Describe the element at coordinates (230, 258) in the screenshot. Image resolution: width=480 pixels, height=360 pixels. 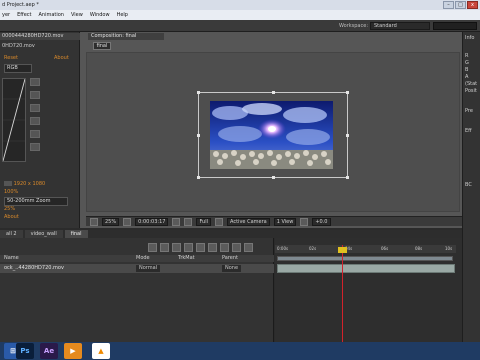
I see `col-parent: Parent` at that location.